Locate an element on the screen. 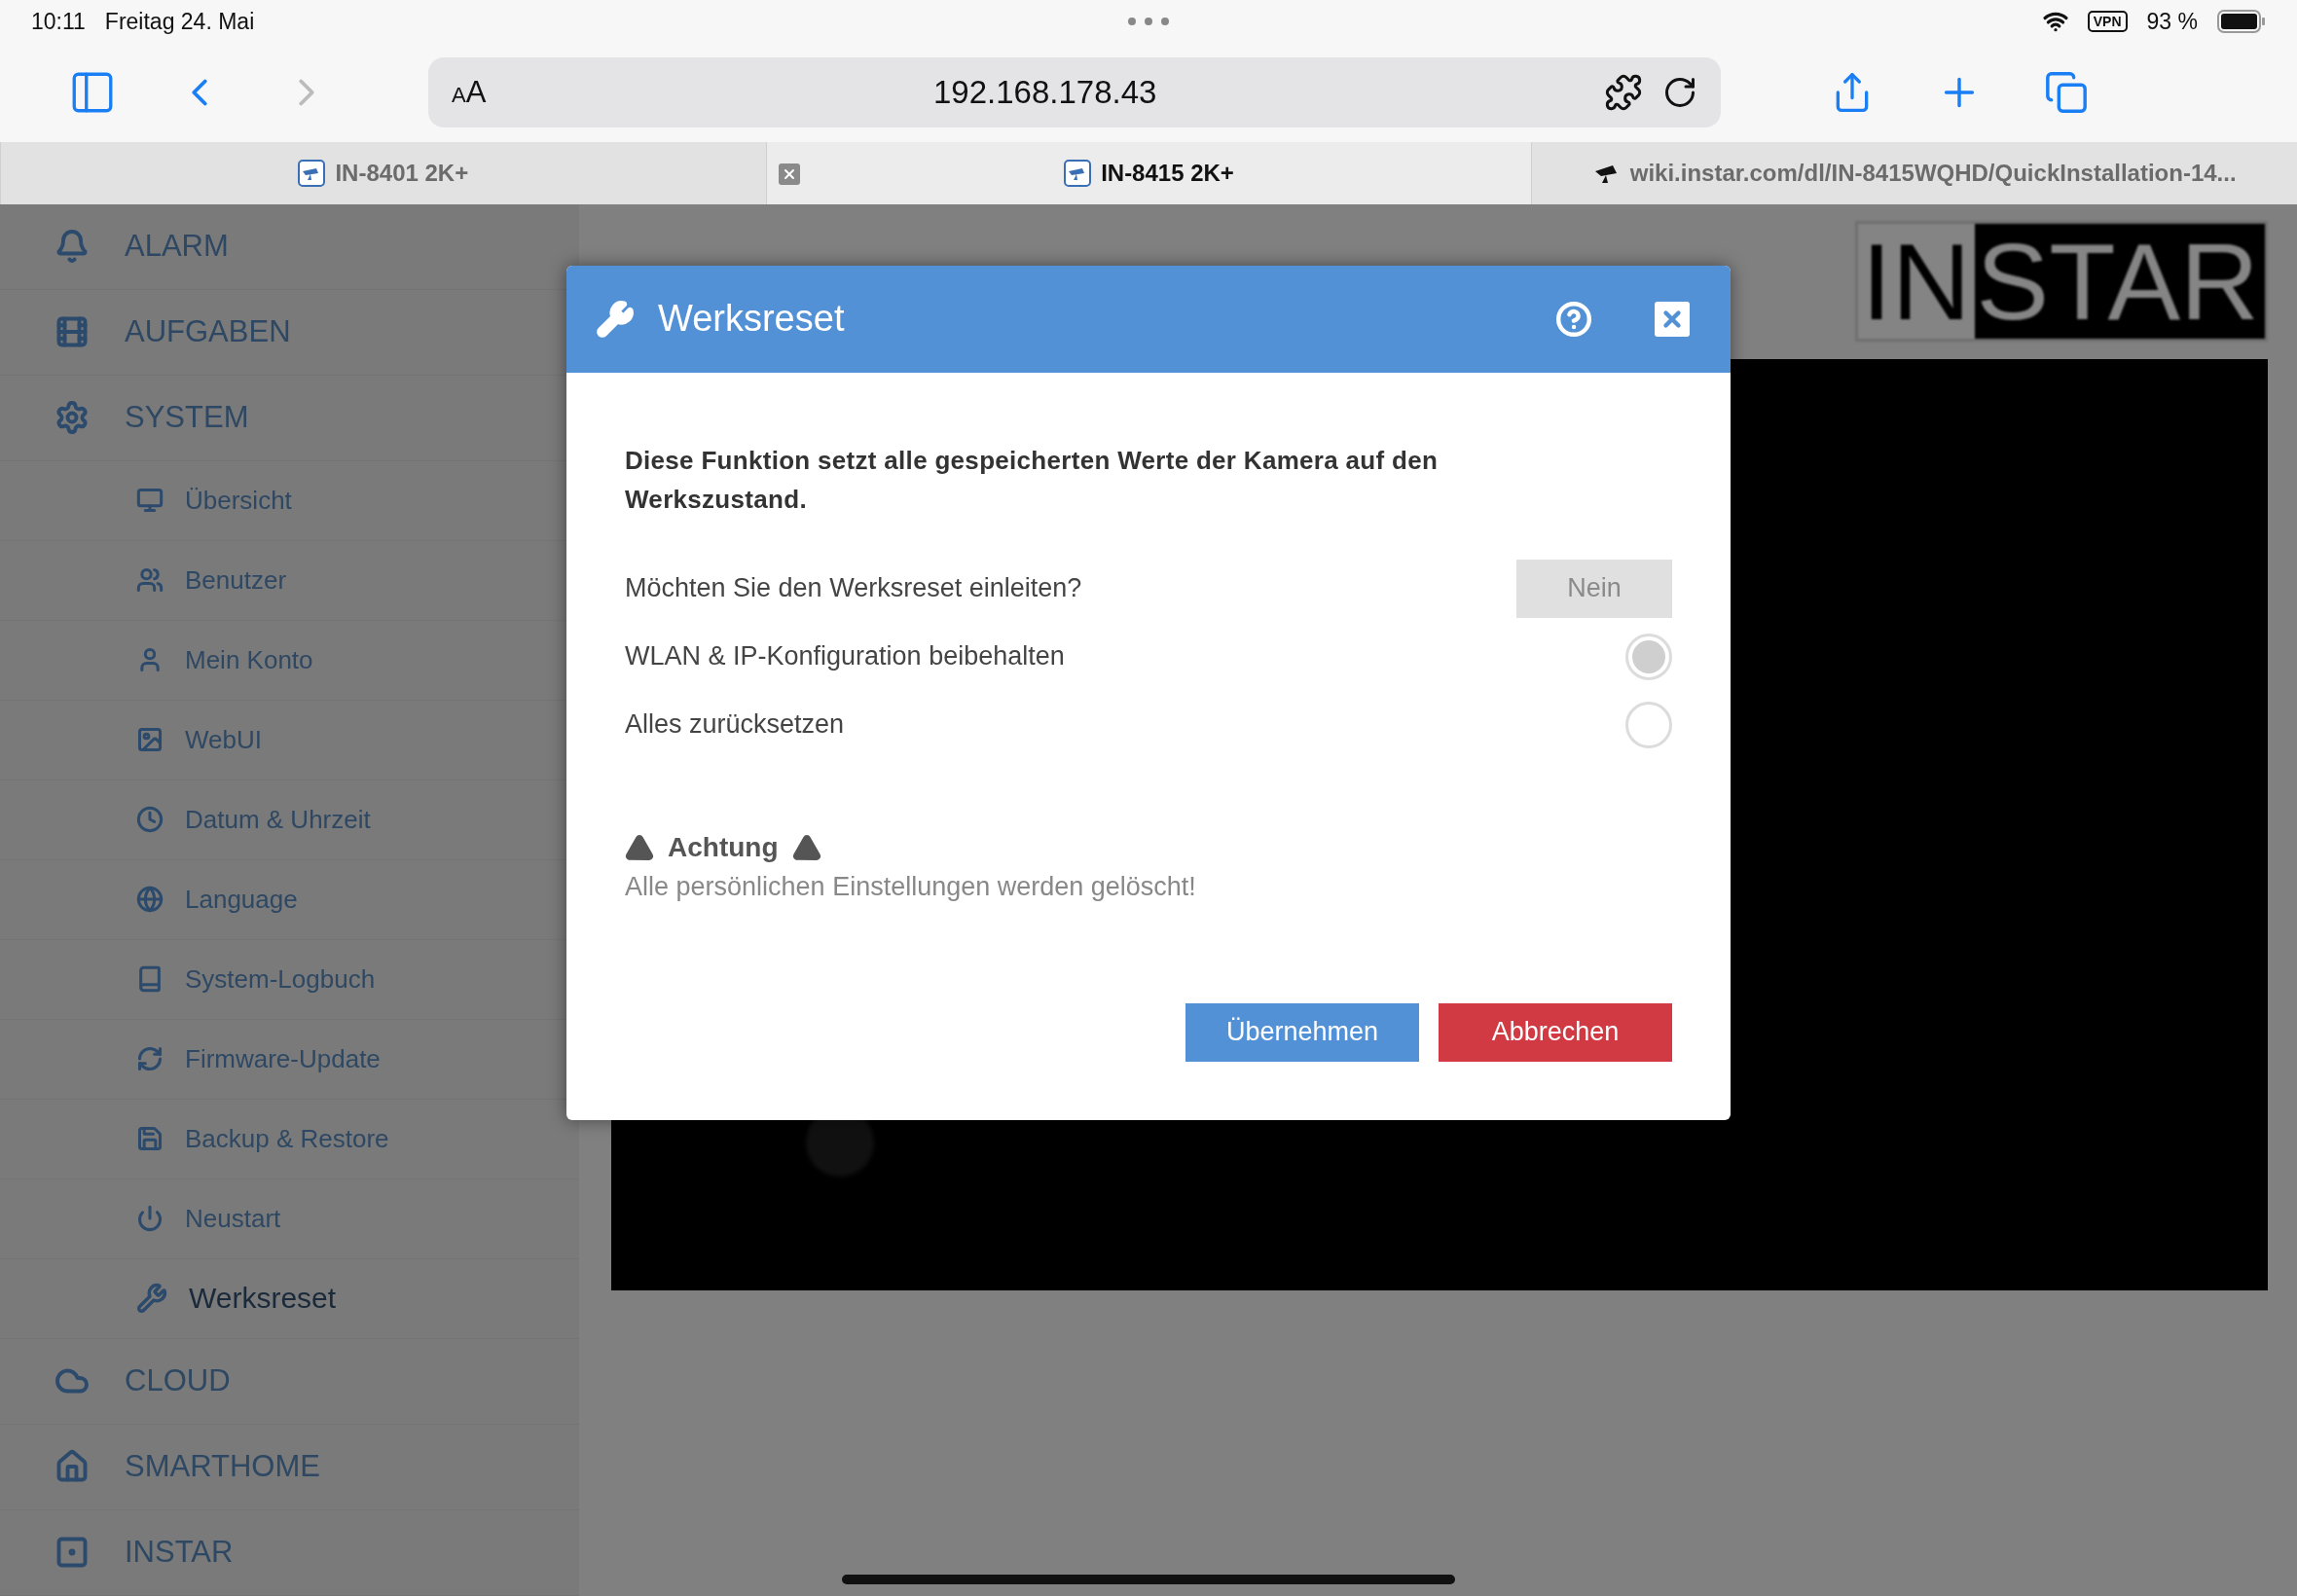  sidebar-subitem: Werksreset is located at coordinates (289, 1299).